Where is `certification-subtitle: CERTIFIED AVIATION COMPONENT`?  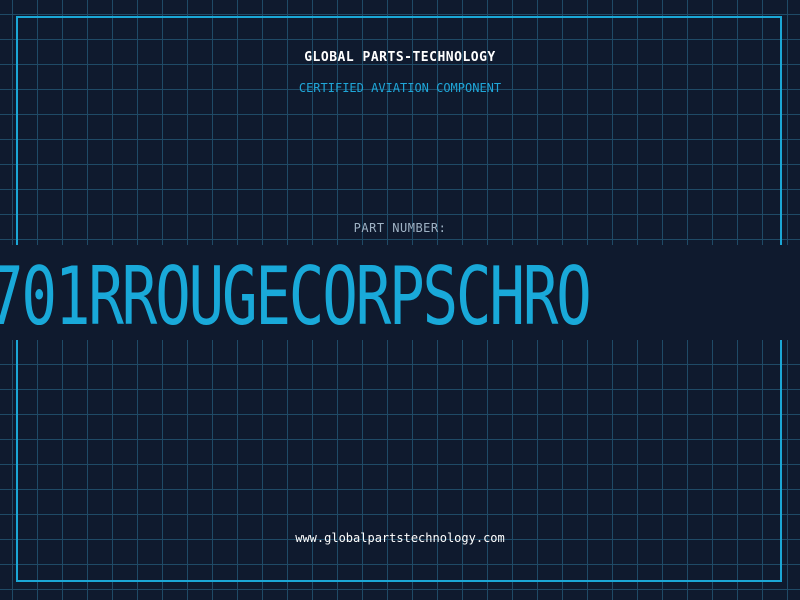
certification-subtitle: CERTIFIED AVIATION COMPONENT is located at coordinates (400, 88).